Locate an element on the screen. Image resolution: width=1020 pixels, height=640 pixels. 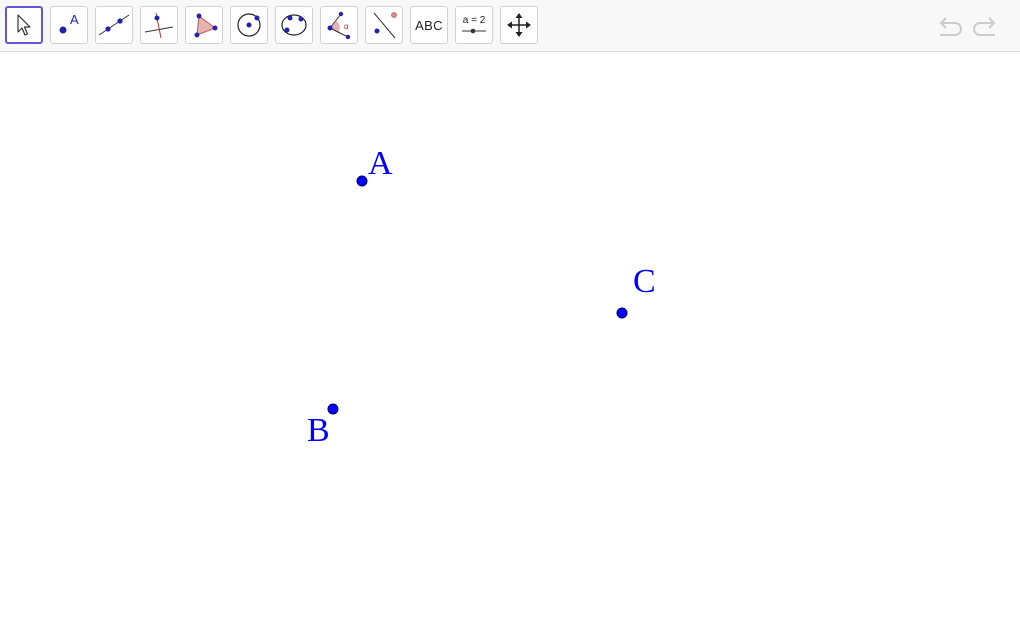
point-a-label: A is located at coordinates (380, 163).